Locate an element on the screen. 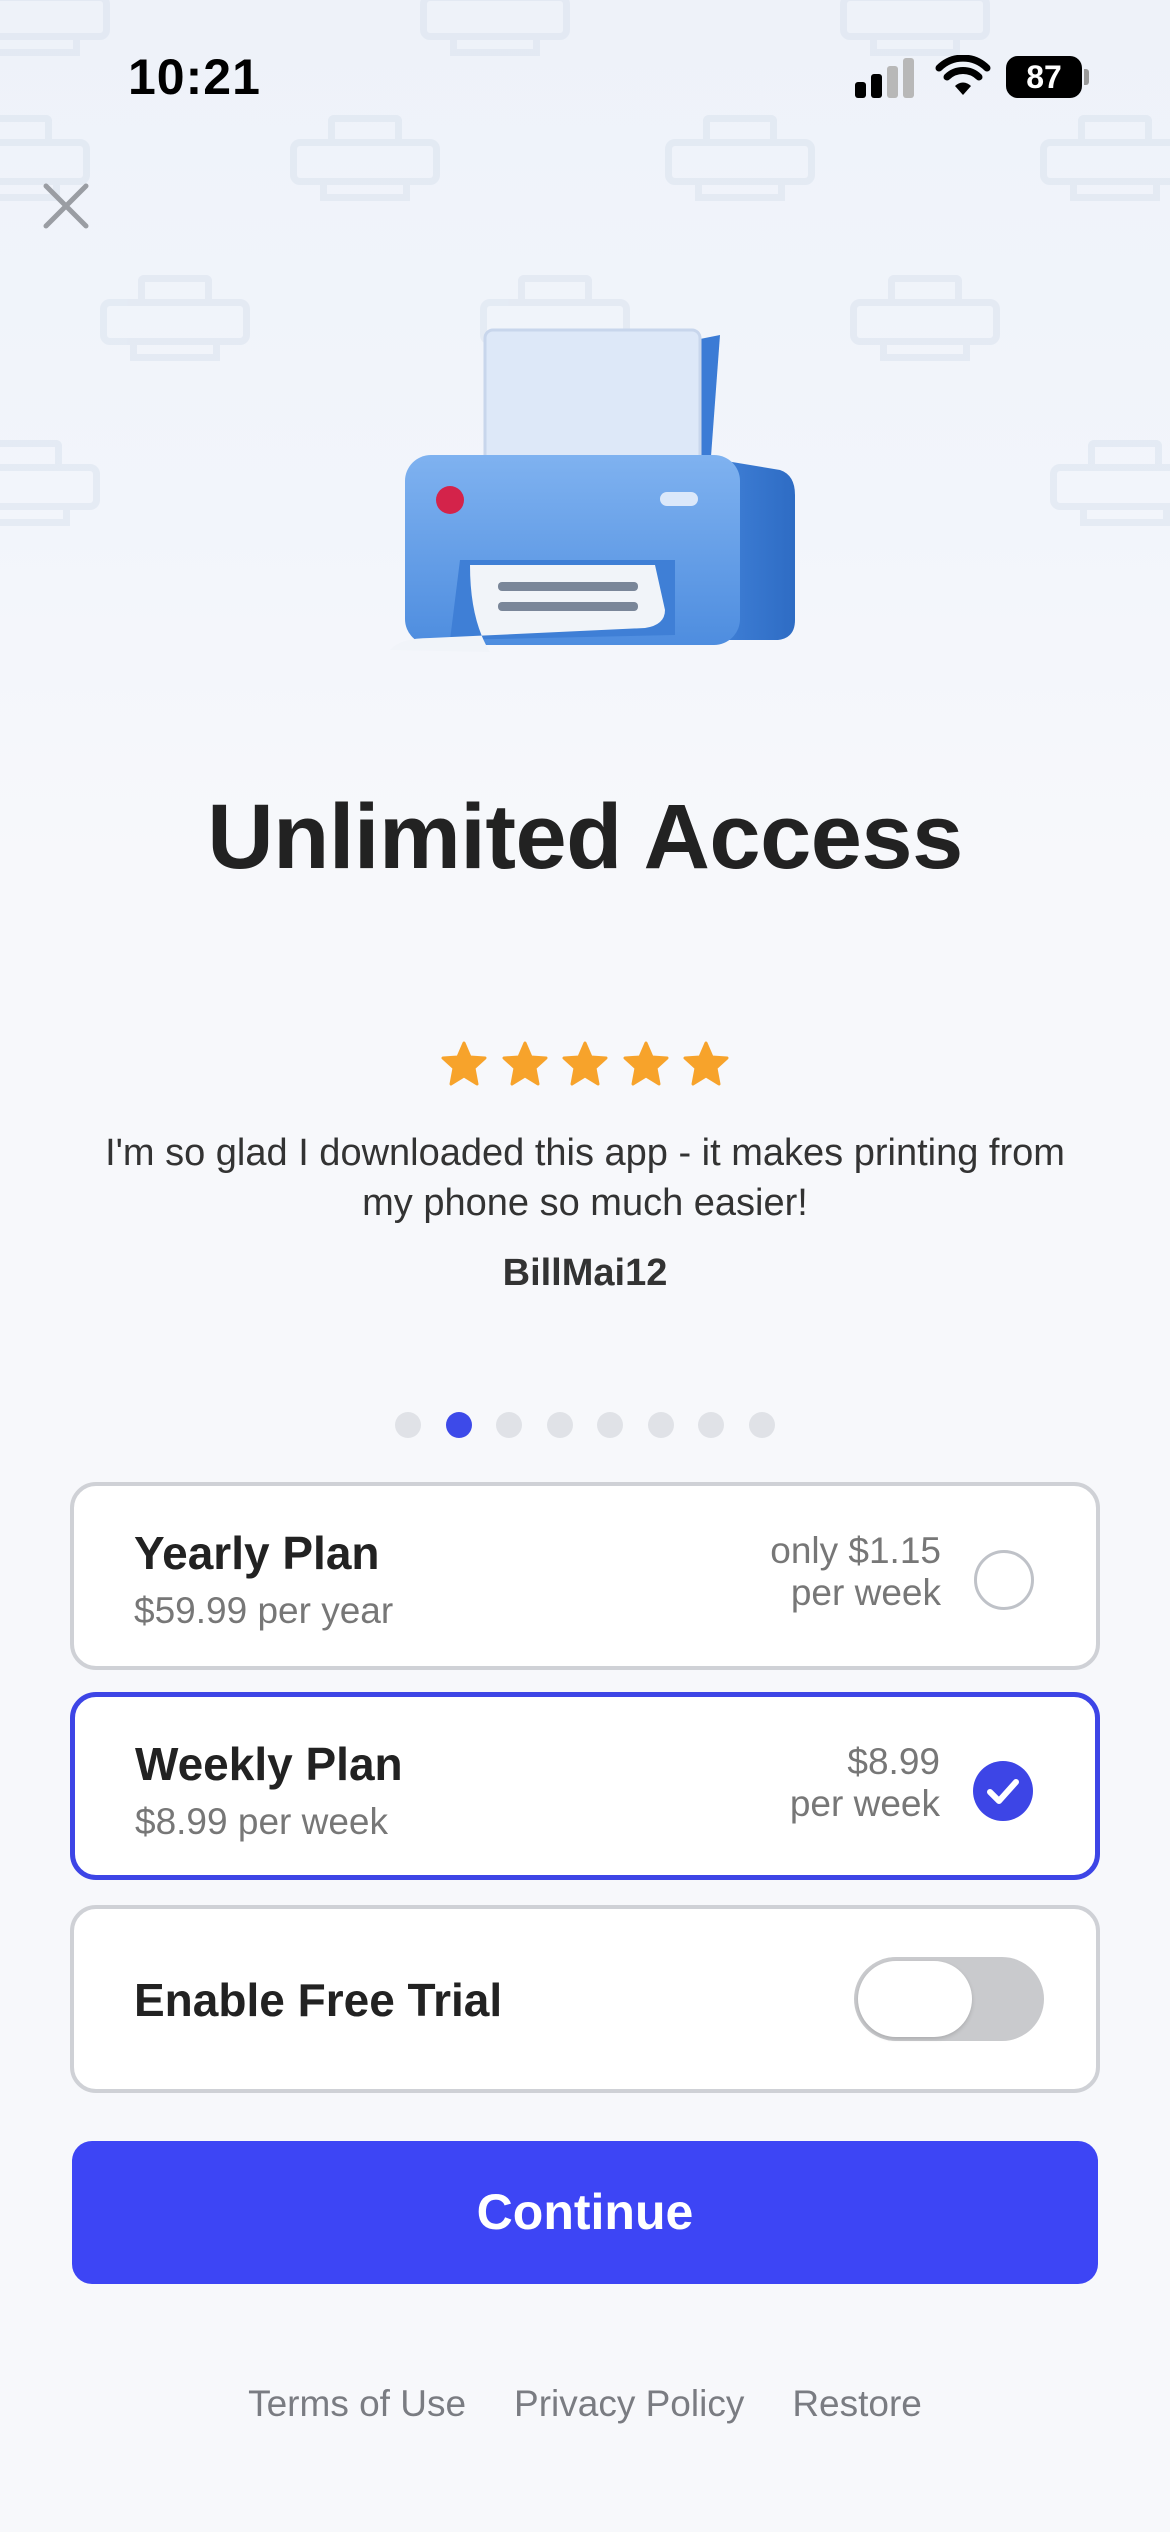  close-icon is located at coordinates (66, 206).